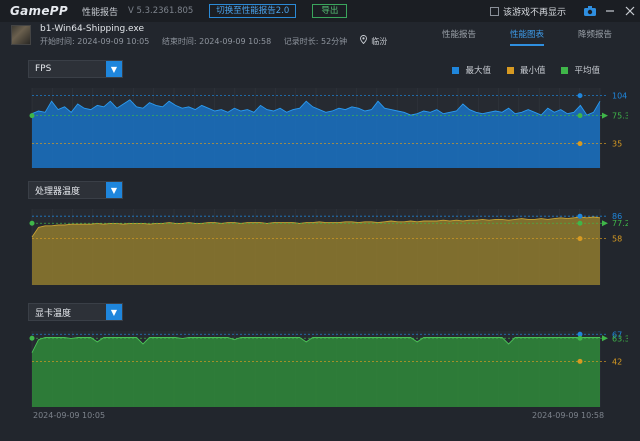 The image size is (640, 441). I want to click on version-label: V 5.3.2361.805, so click(161, 11).